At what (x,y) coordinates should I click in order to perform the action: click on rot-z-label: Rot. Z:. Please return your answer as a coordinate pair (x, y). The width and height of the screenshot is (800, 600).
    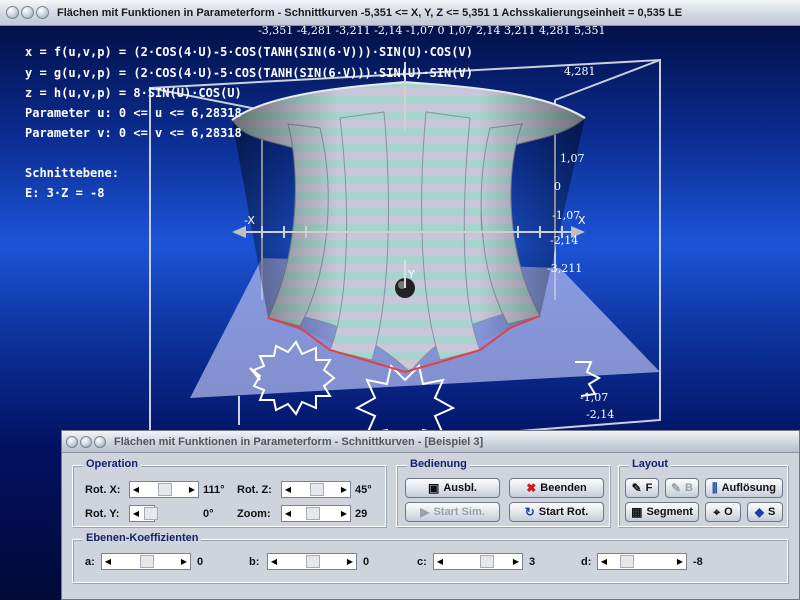
    Looking at the image, I should click on (254, 490).